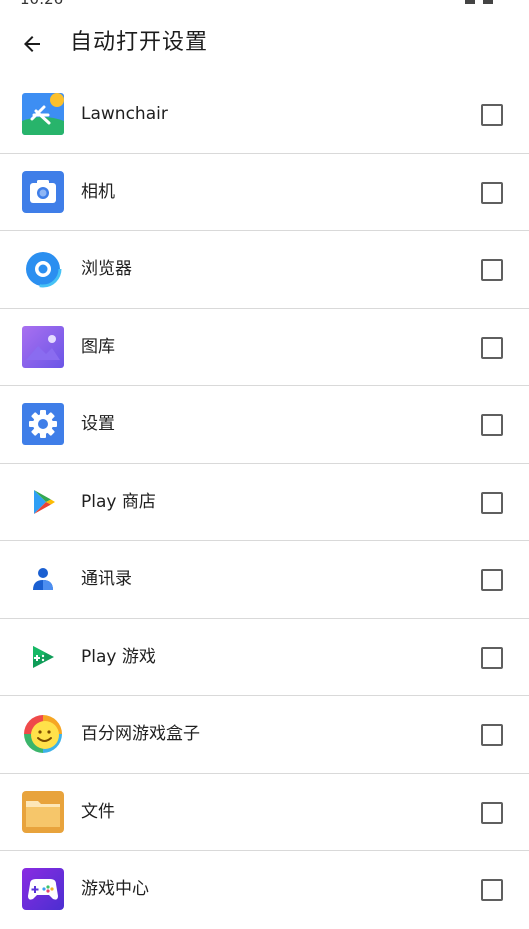 This screenshot has width=529, height=929. What do you see at coordinates (140, 734) in the screenshot?
I see `app-name: 百分网游戏盒子` at bounding box center [140, 734].